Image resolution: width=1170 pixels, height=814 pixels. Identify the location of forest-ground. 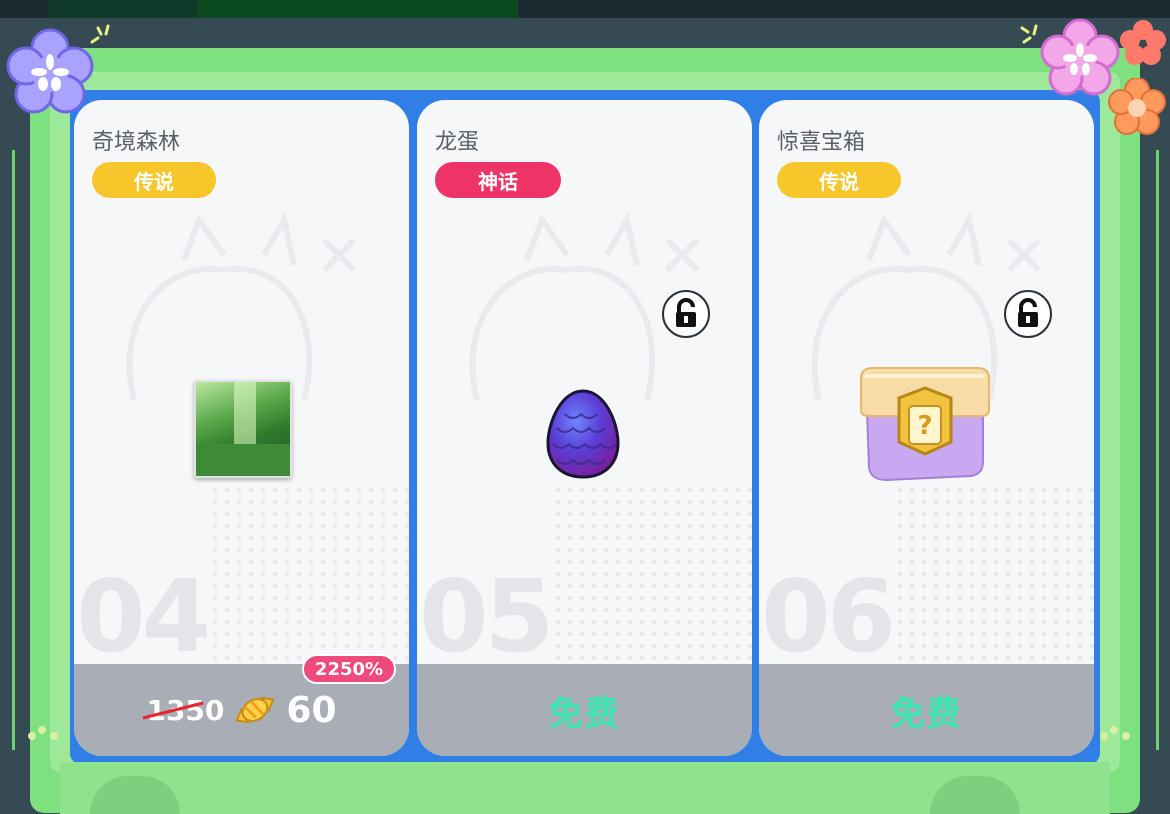
(243, 460).